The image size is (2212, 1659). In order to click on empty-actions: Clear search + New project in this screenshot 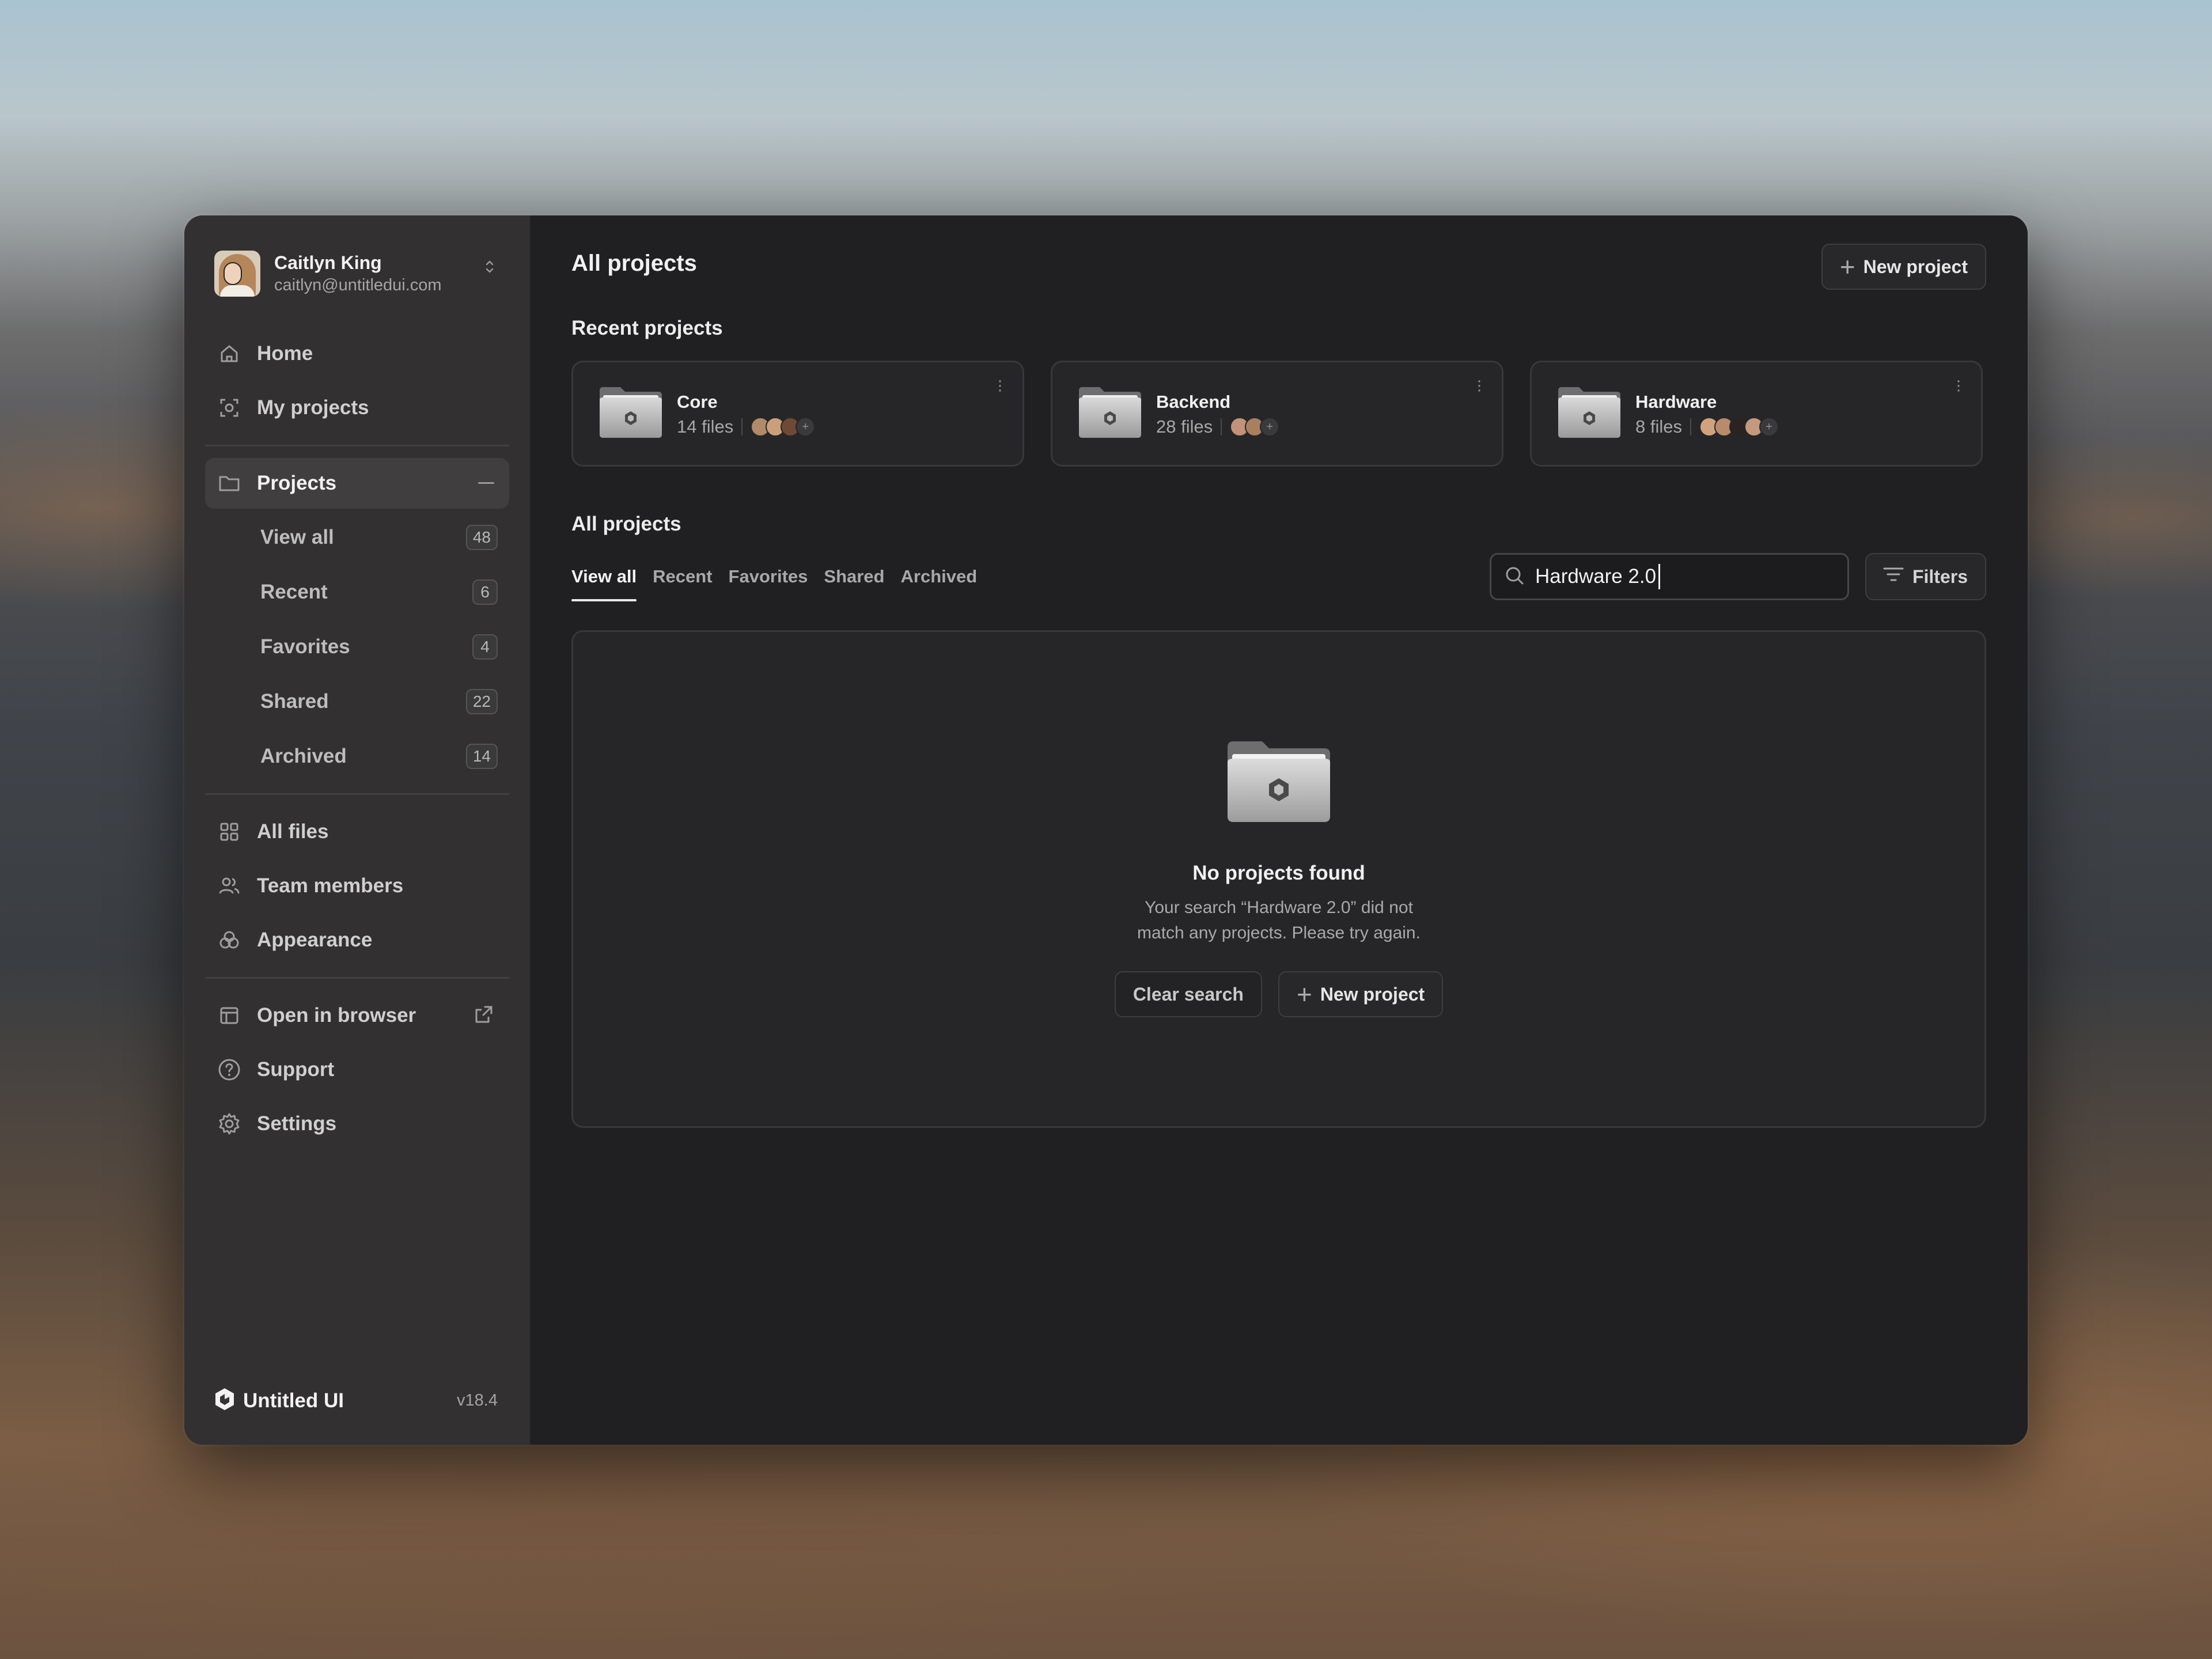, I will do `click(1279, 994)`.